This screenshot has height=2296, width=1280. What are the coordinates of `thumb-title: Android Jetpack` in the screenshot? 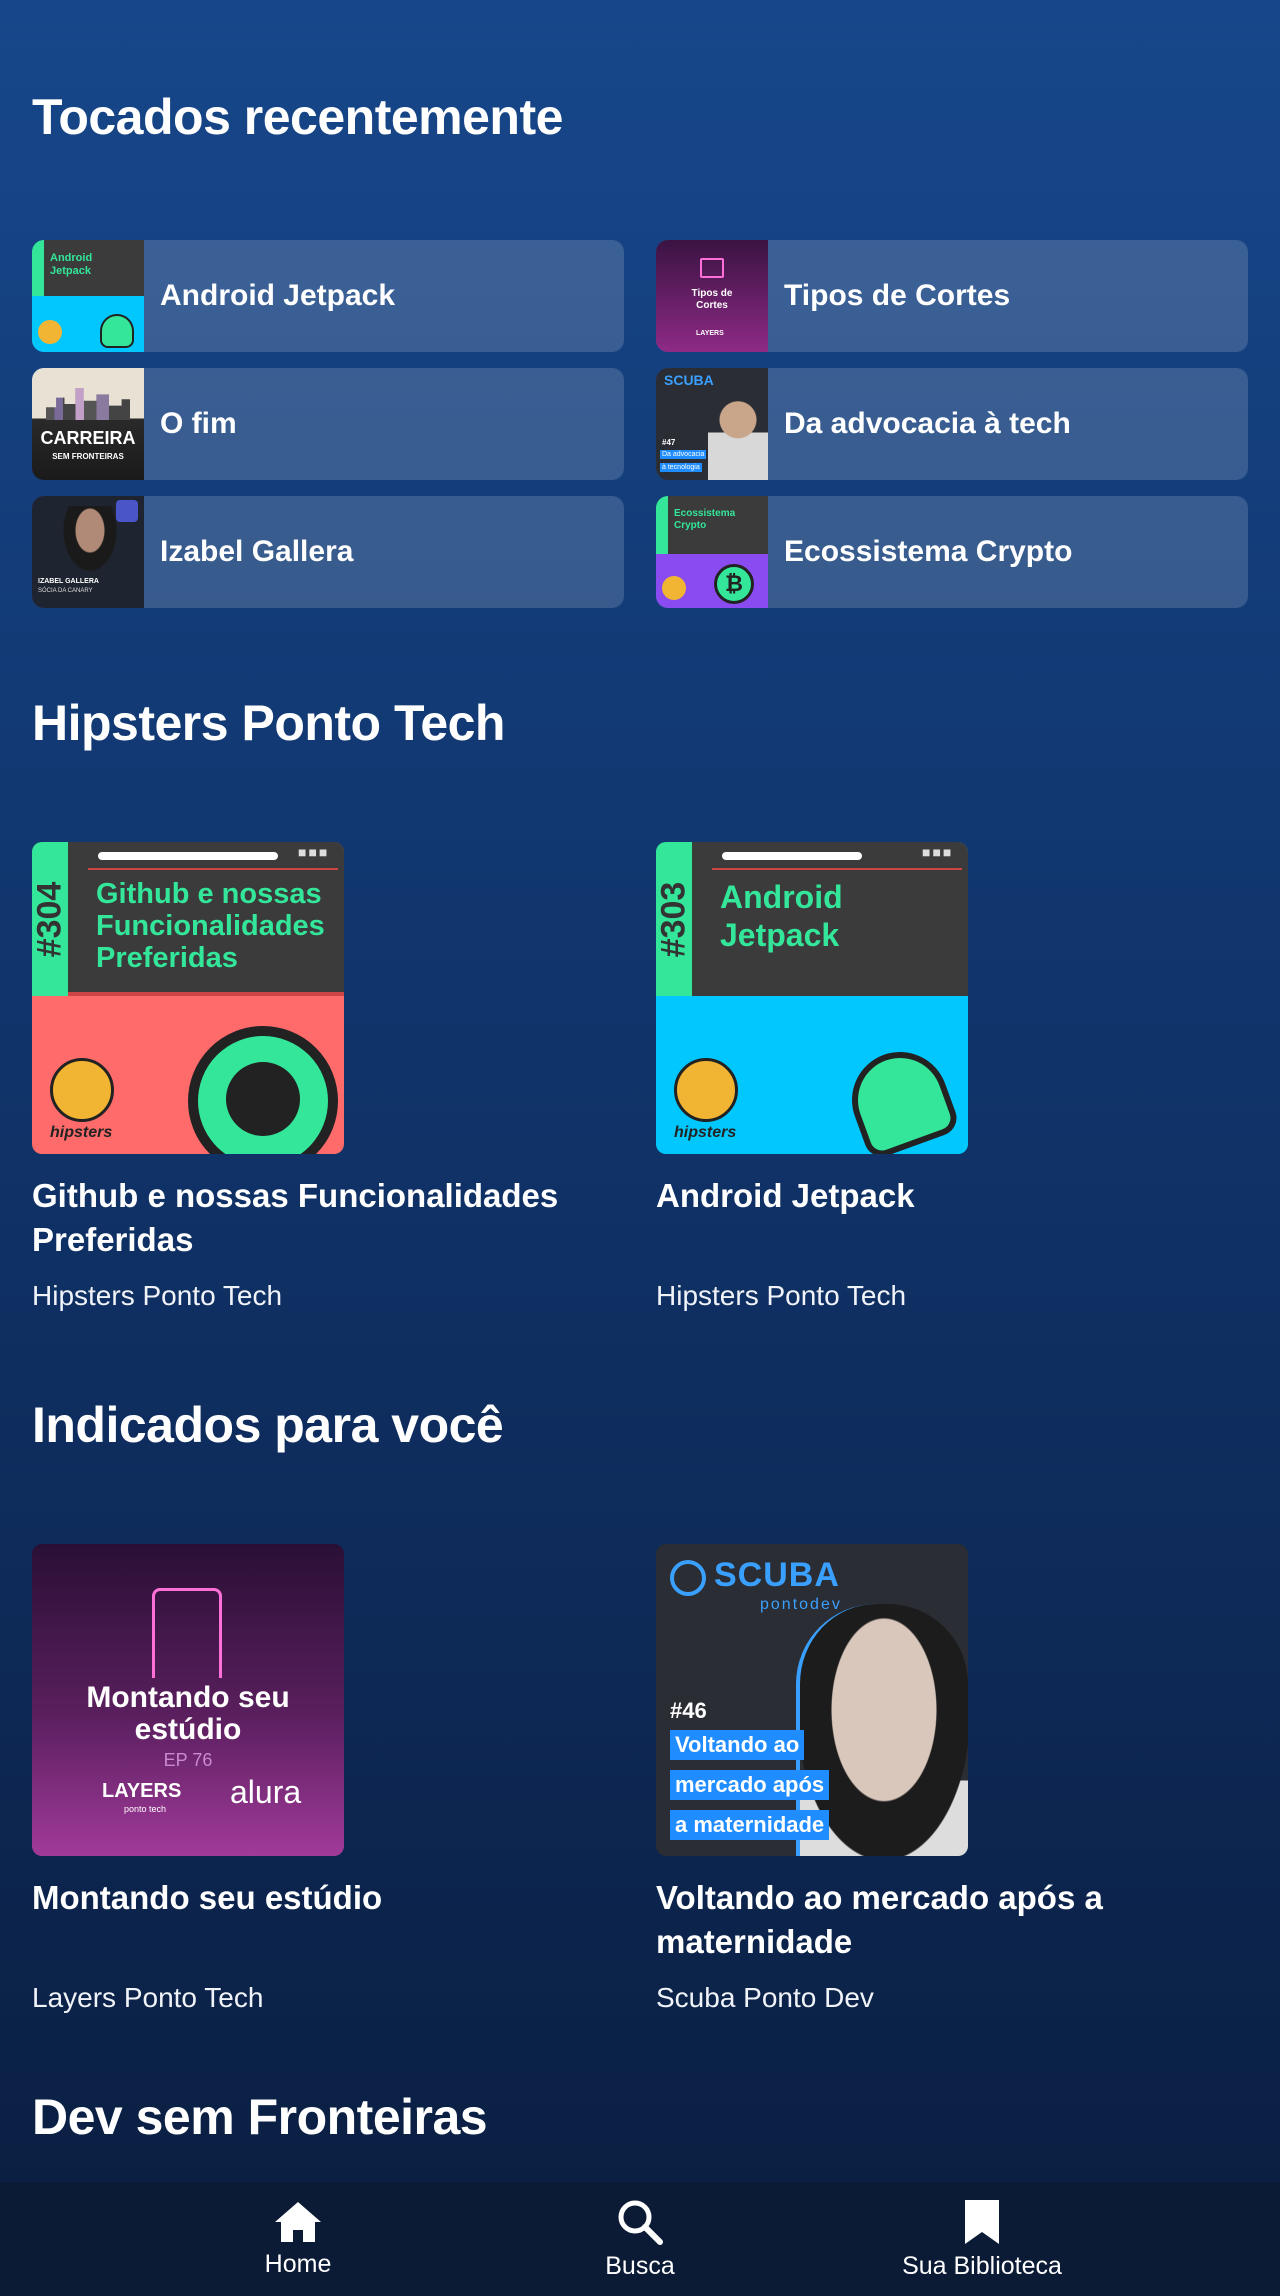 It's located at (71, 264).